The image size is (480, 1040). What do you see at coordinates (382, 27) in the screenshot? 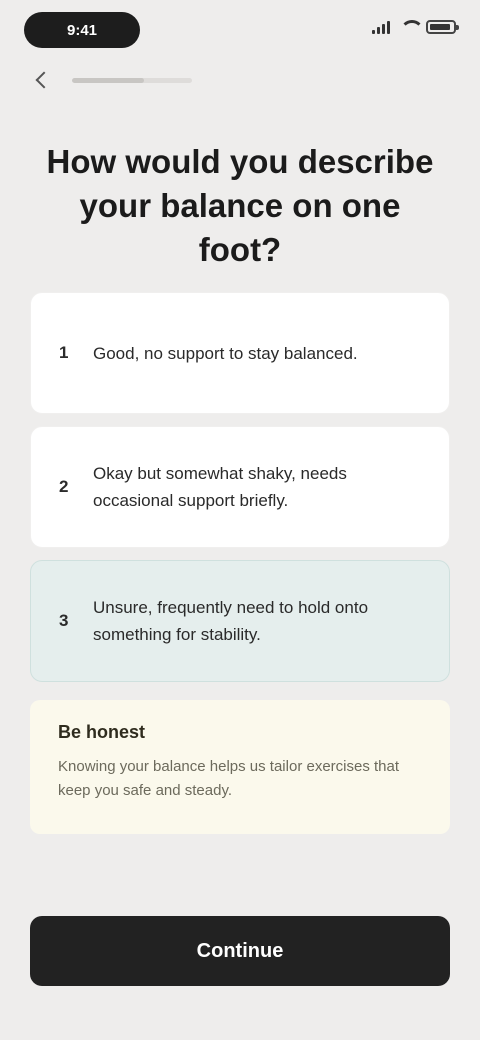
I see `signal-icon` at bounding box center [382, 27].